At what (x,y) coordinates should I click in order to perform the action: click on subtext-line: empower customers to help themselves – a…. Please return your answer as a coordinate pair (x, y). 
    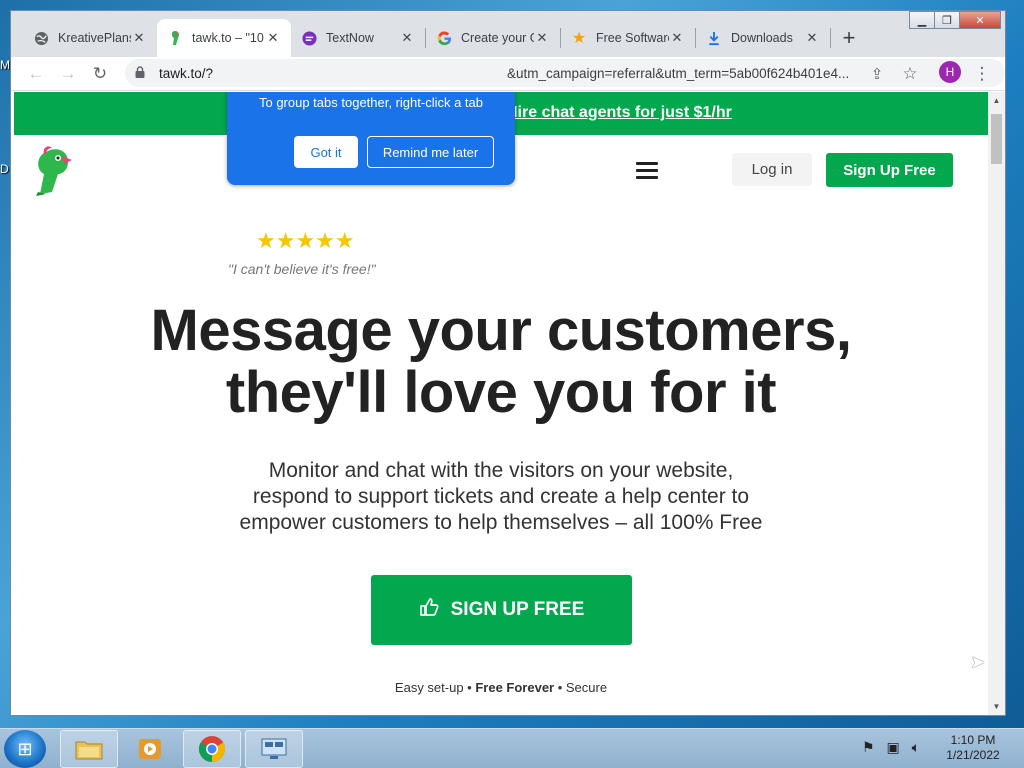
    Looking at the image, I should click on (501, 522).